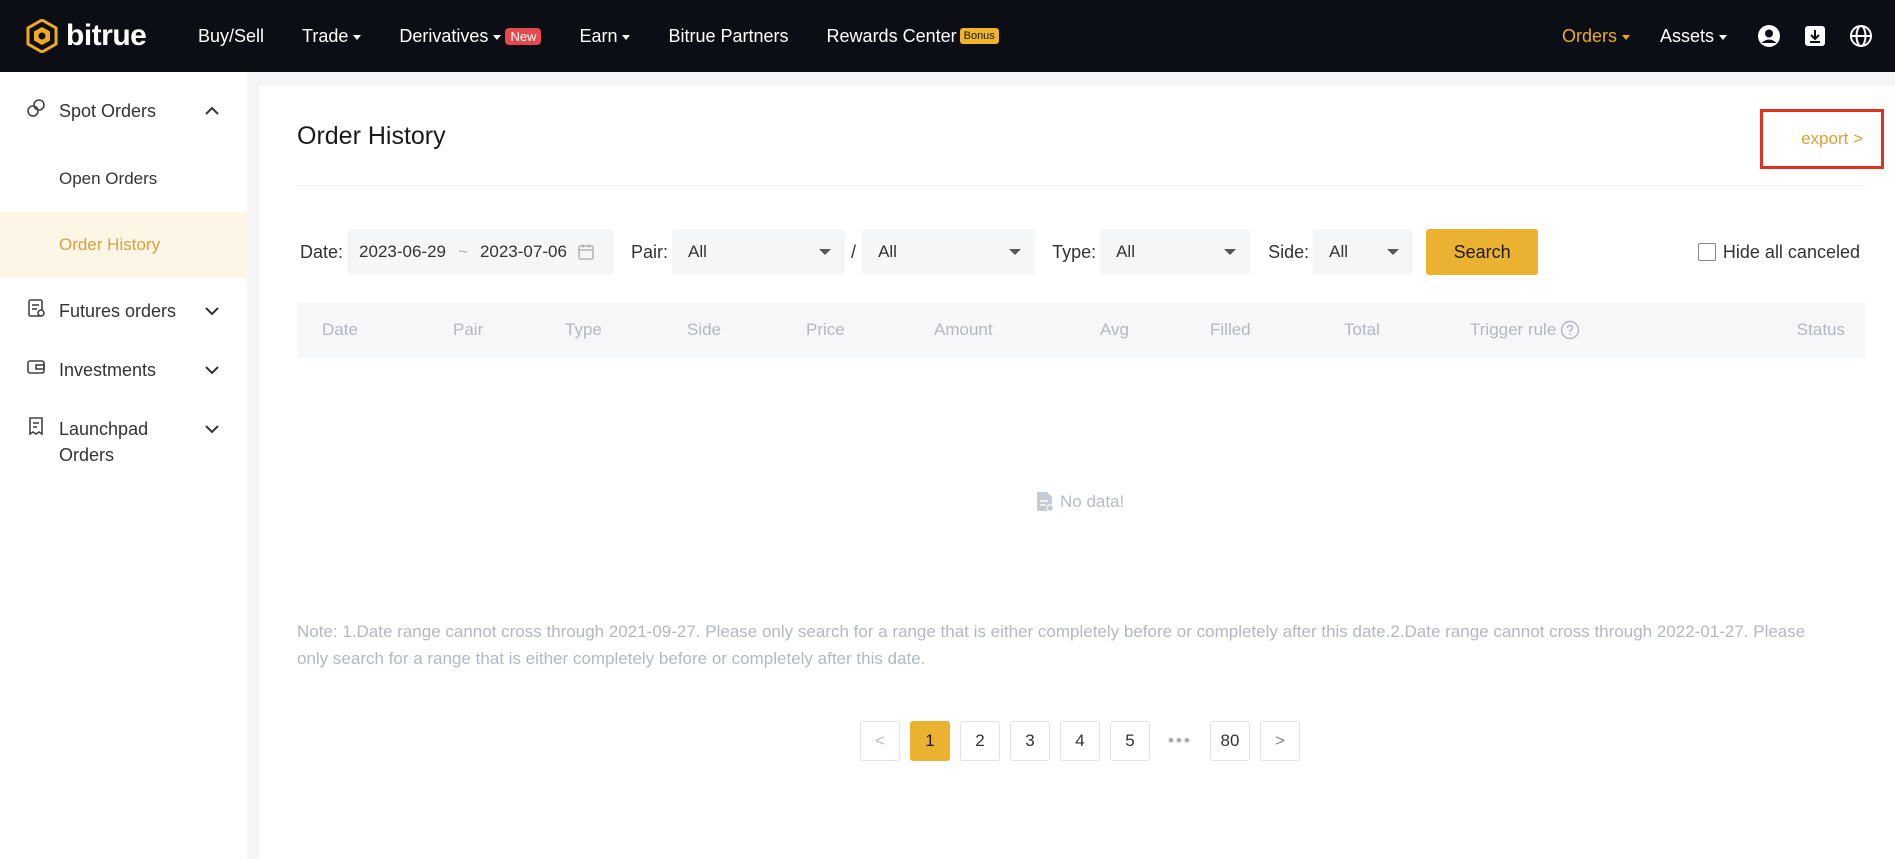  What do you see at coordinates (930, 741) in the screenshot?
I see `page-1-button: 1` at bounding box center [930, 741].